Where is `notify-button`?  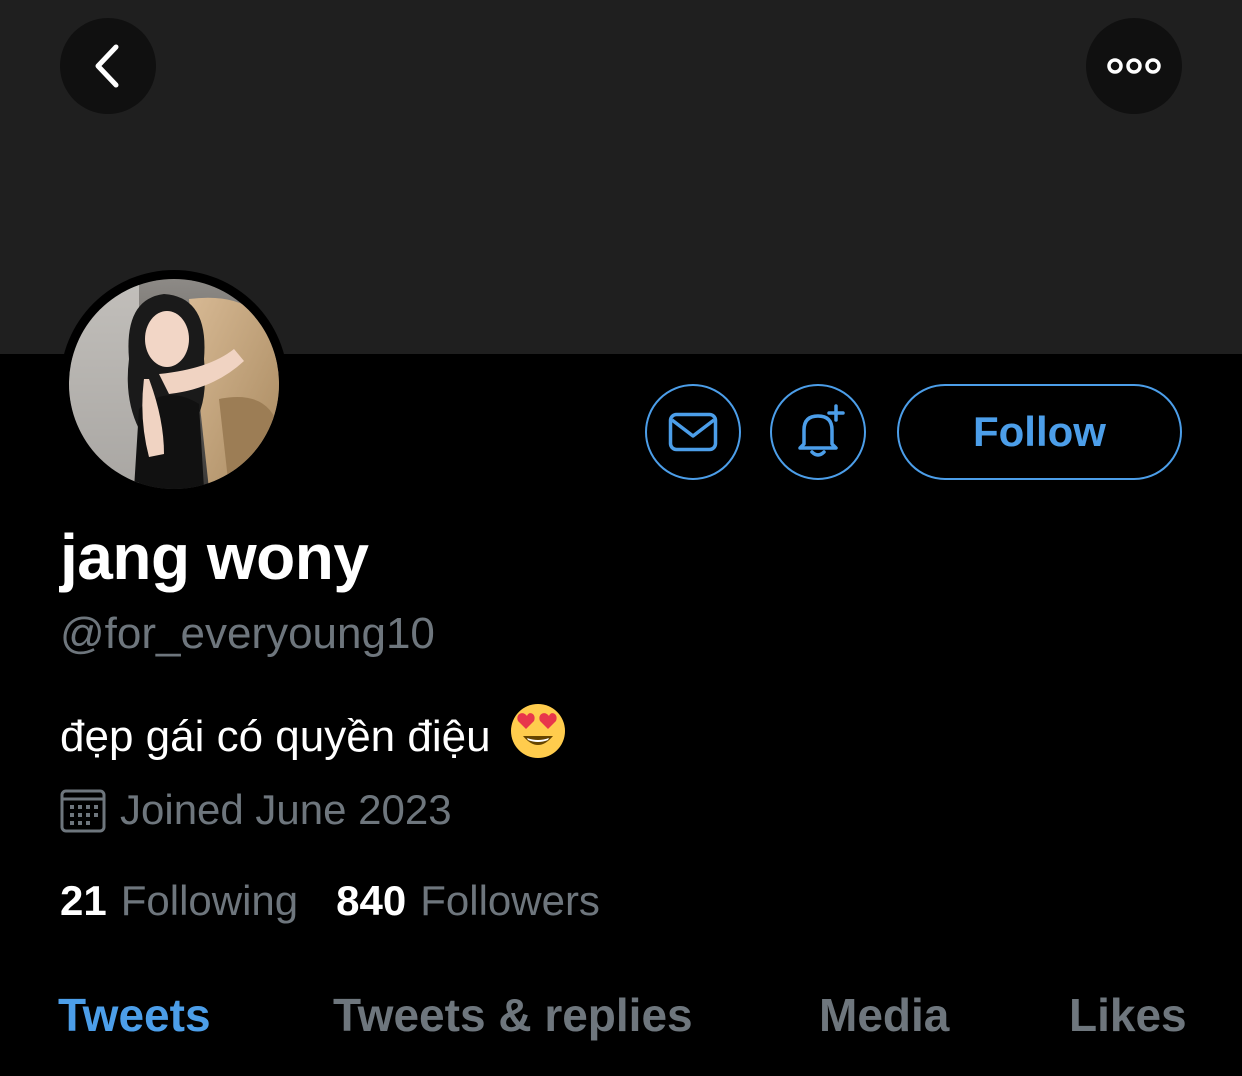
notify-button is located at coordinates (818, 432).